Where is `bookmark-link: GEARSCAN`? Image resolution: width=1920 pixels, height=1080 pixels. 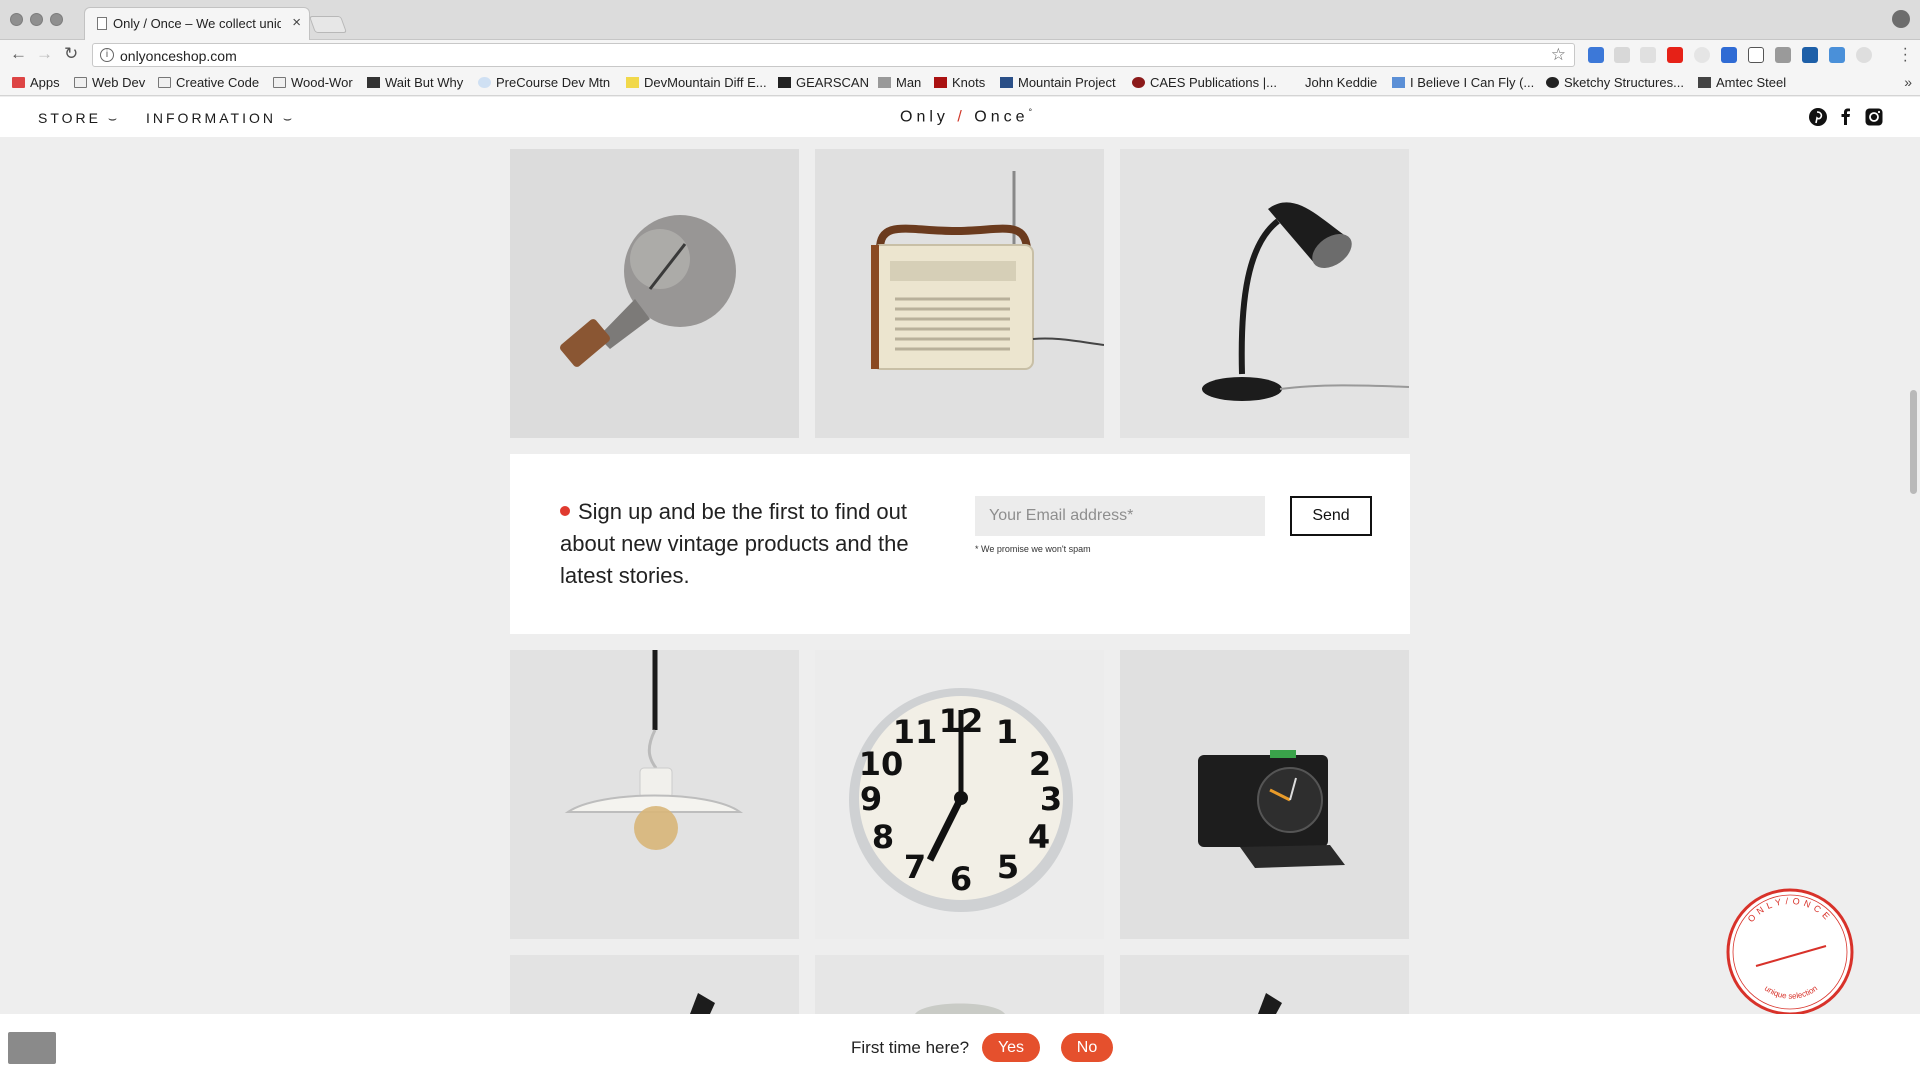 bookmark-link: GEARSCAN is located at coordinates (823, 82).